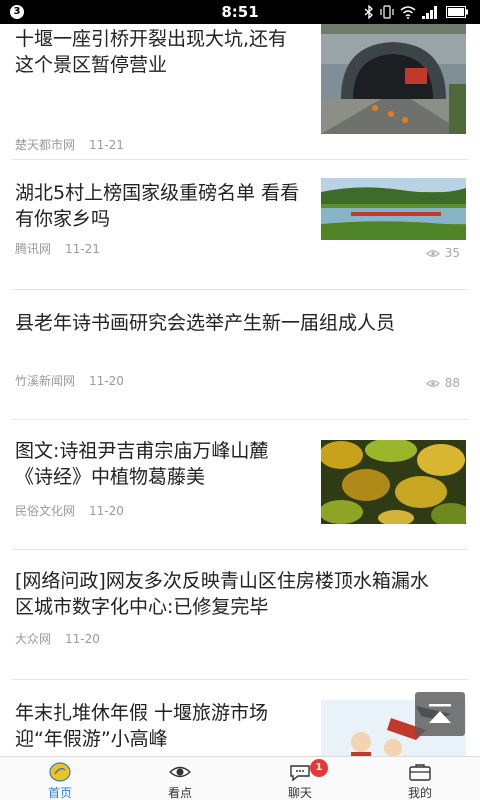 This screenshot has width=480, height=800. I want to click on news-title: 县老年诗书画研究会选举产生新一届组成人员, so click(205, 323).